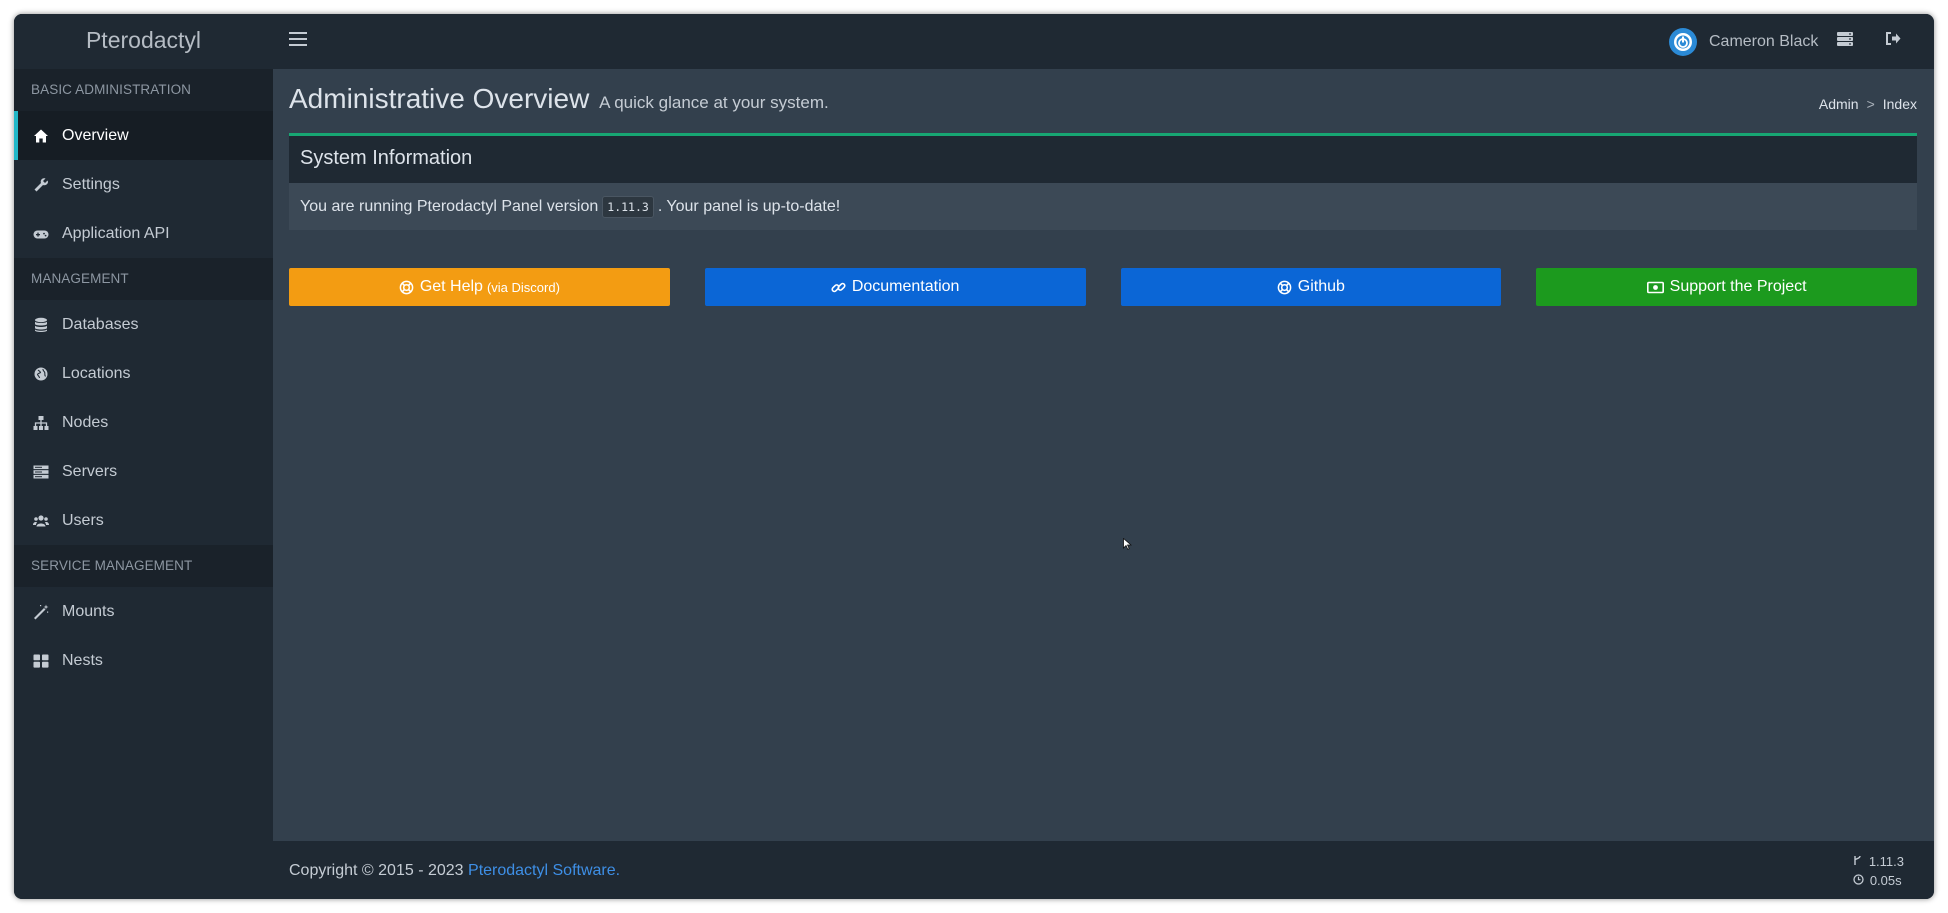 This screenshot has height=913, width=1948. Describe the element at coordinates (143, 184) in the screenshot. I see `sidebar-item-settings: Settings` at that location.